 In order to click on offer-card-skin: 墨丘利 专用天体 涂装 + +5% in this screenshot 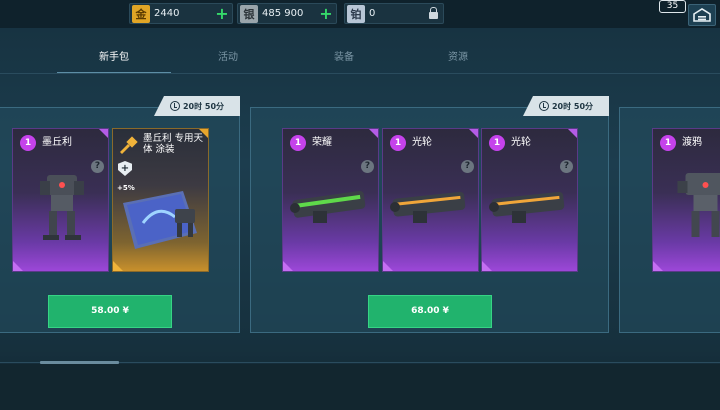, I will do `click(160, 200)`.